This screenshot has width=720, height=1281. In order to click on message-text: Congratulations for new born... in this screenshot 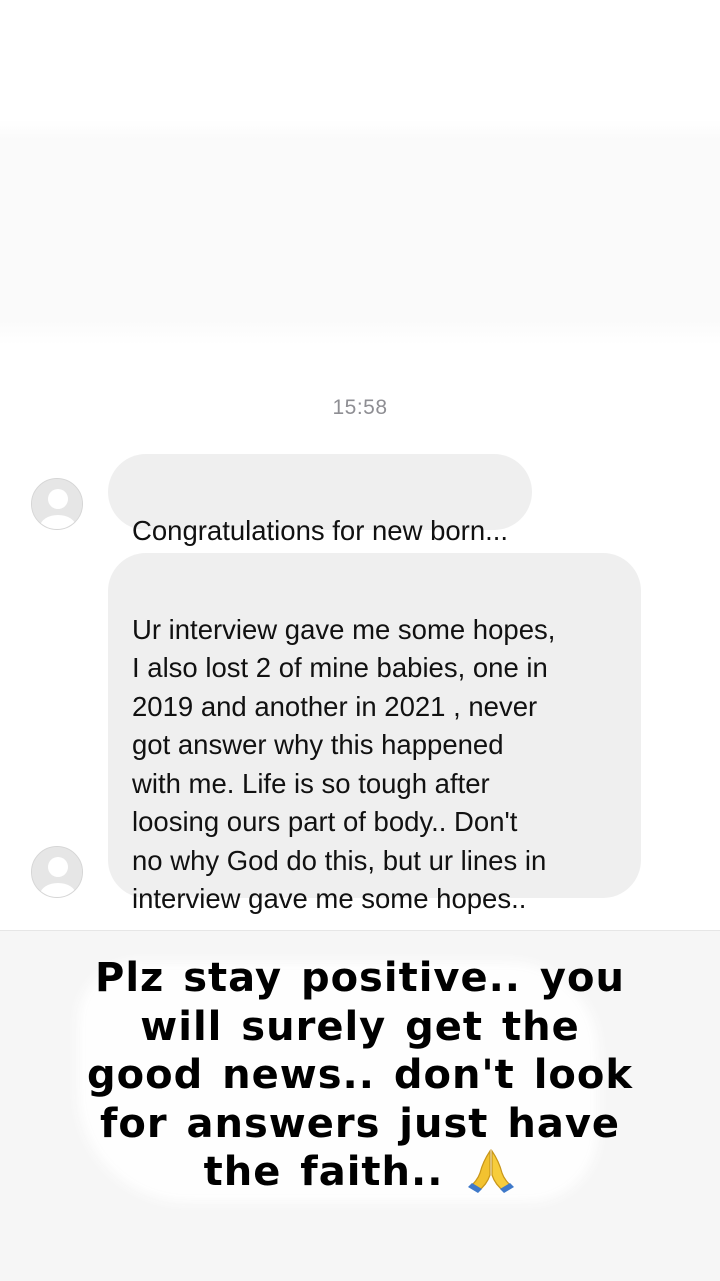, I will do `click(320, 530)`.